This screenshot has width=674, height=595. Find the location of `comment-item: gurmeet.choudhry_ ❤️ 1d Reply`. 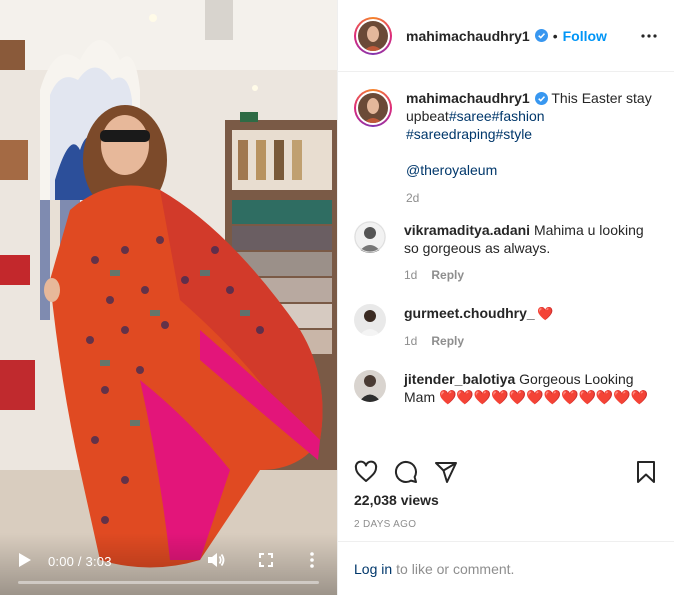

comment-item: gurmeet.choudhry_ ❤️ 1d Reply is located at coordinates (506, 326).